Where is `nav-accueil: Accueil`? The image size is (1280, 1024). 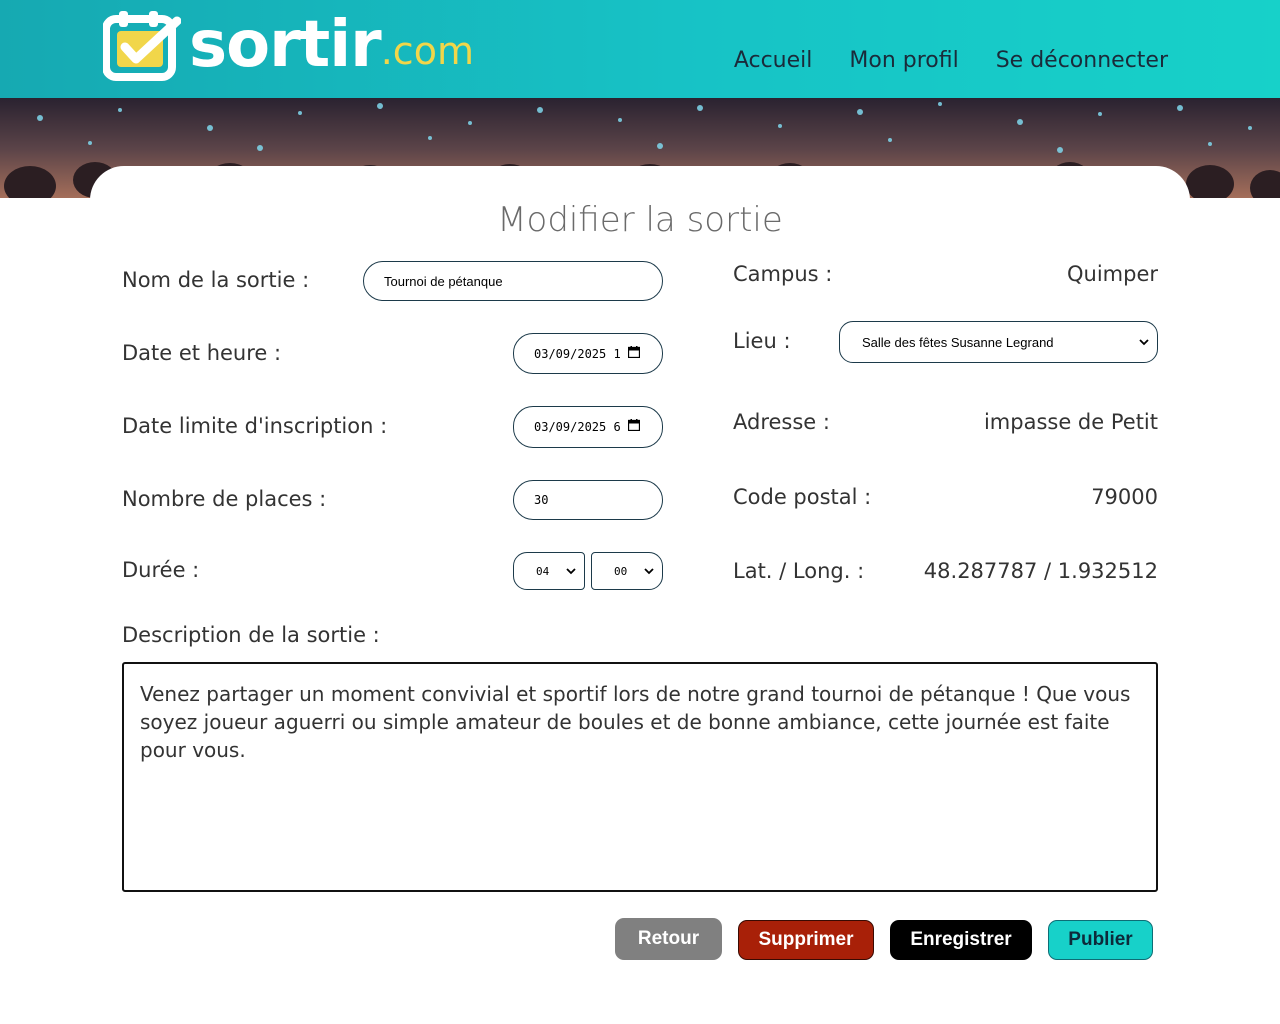 nav-accueil: Accueil is located at coordinates (773, 60).